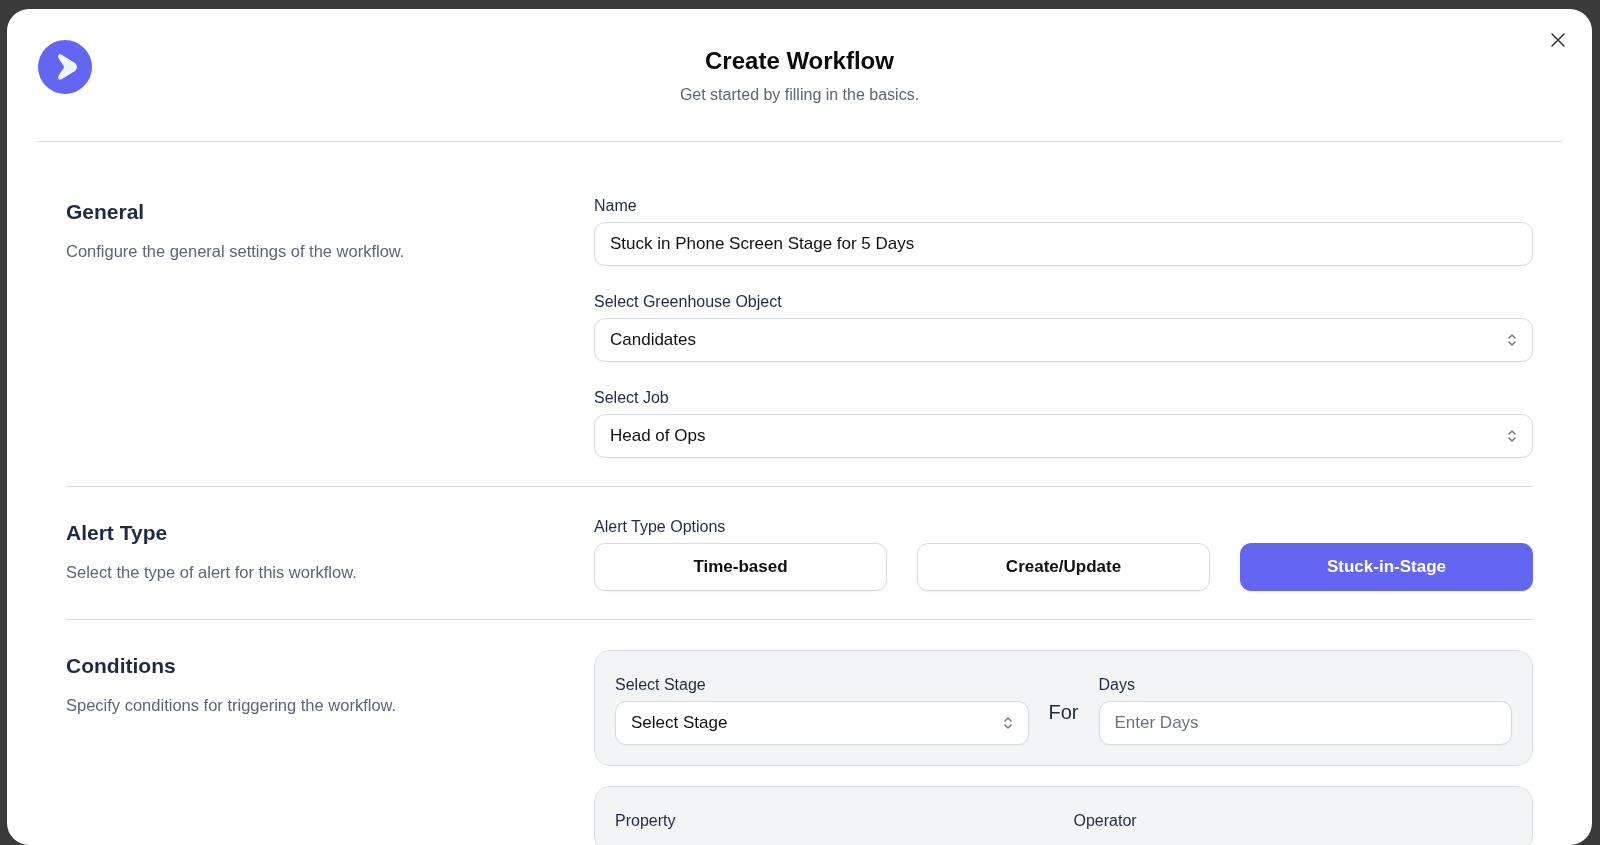  I want to click on field-label: Alert Type Options, so click(660, 527).